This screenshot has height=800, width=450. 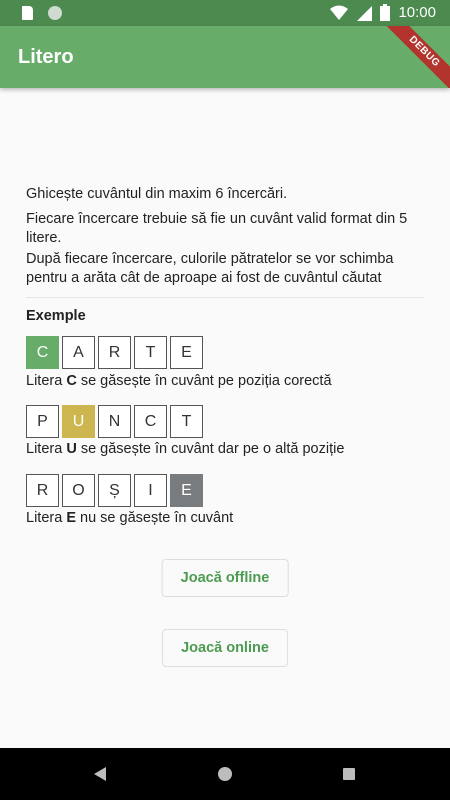 I want to click on letter-tile: N, so click(x=114, y=421).